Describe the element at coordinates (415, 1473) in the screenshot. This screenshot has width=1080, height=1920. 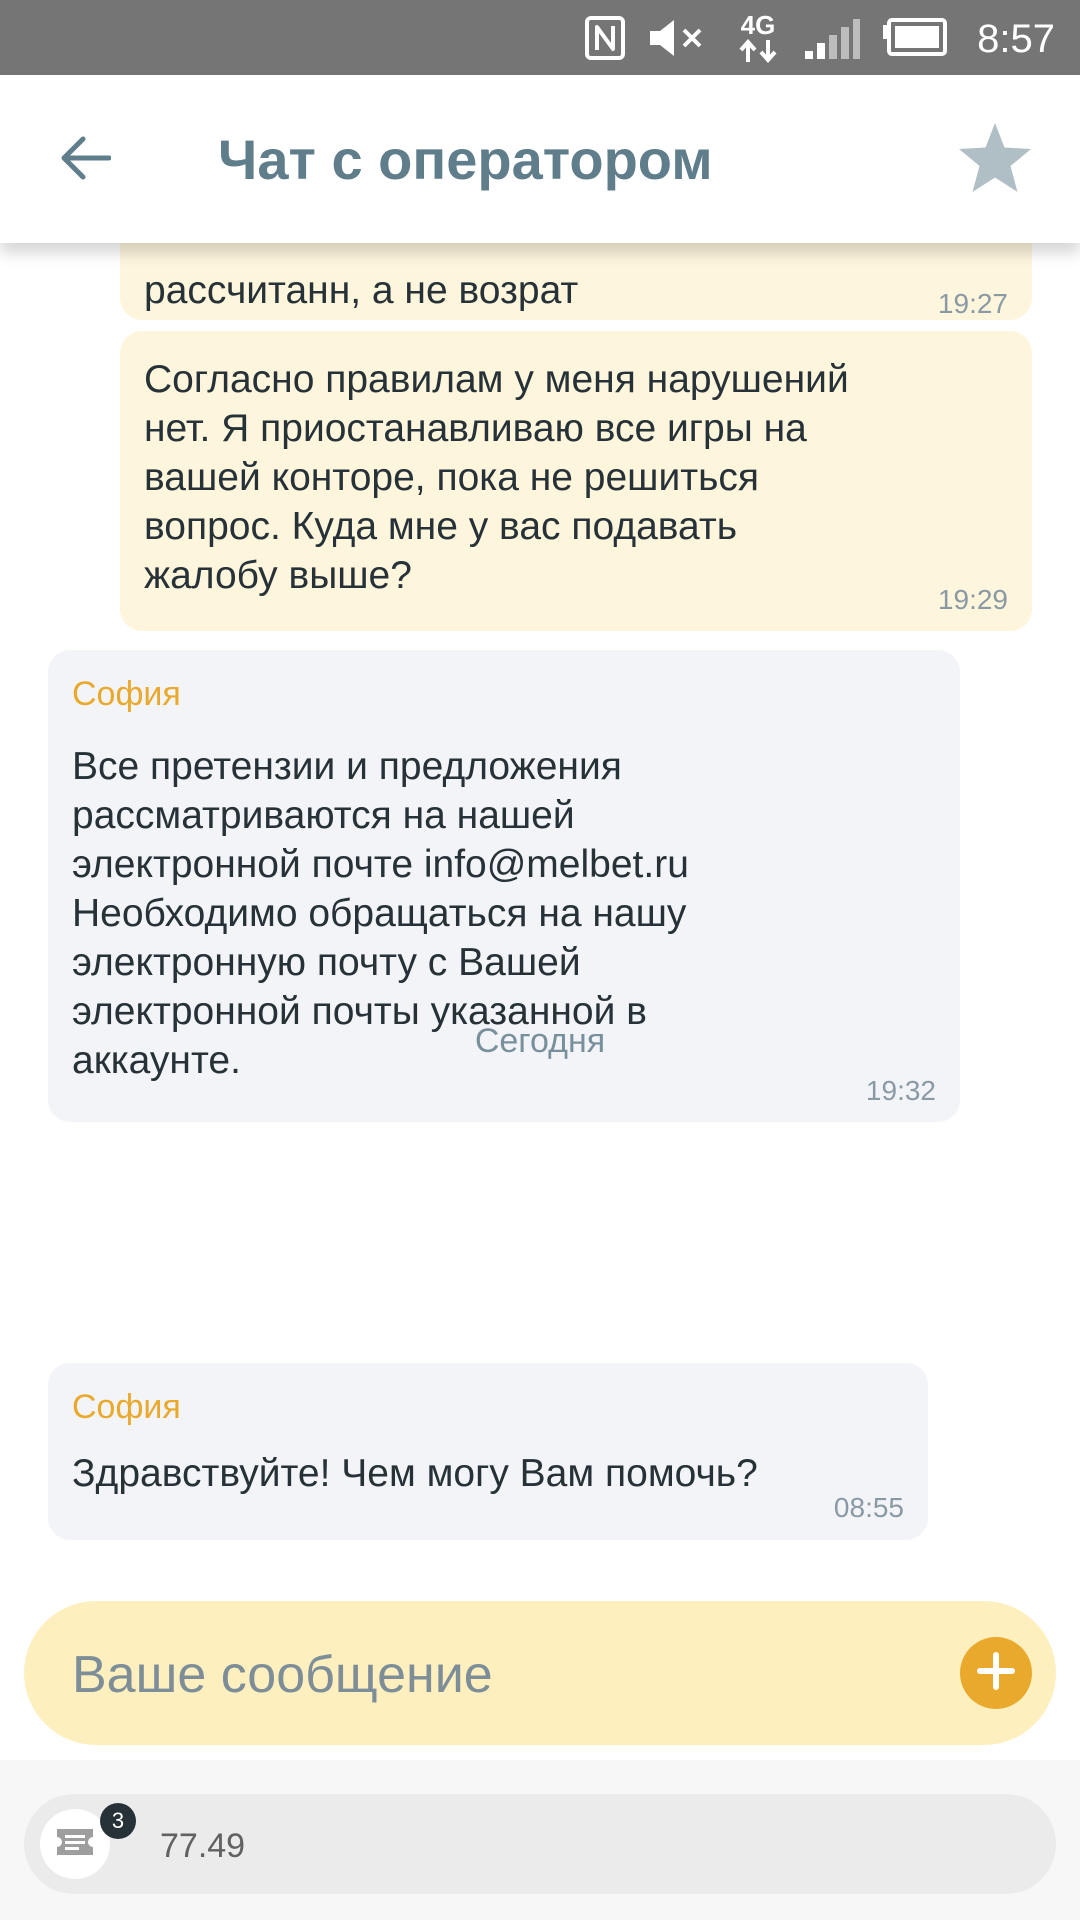
I see `message-text: Здравствуйте! Чем могу Вам помочь?` at that location.